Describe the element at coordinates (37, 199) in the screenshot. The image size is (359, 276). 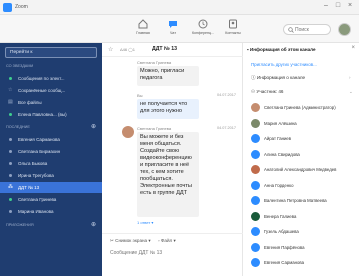
I see `sidebar-item-label: Светлана Гринева` at that location.